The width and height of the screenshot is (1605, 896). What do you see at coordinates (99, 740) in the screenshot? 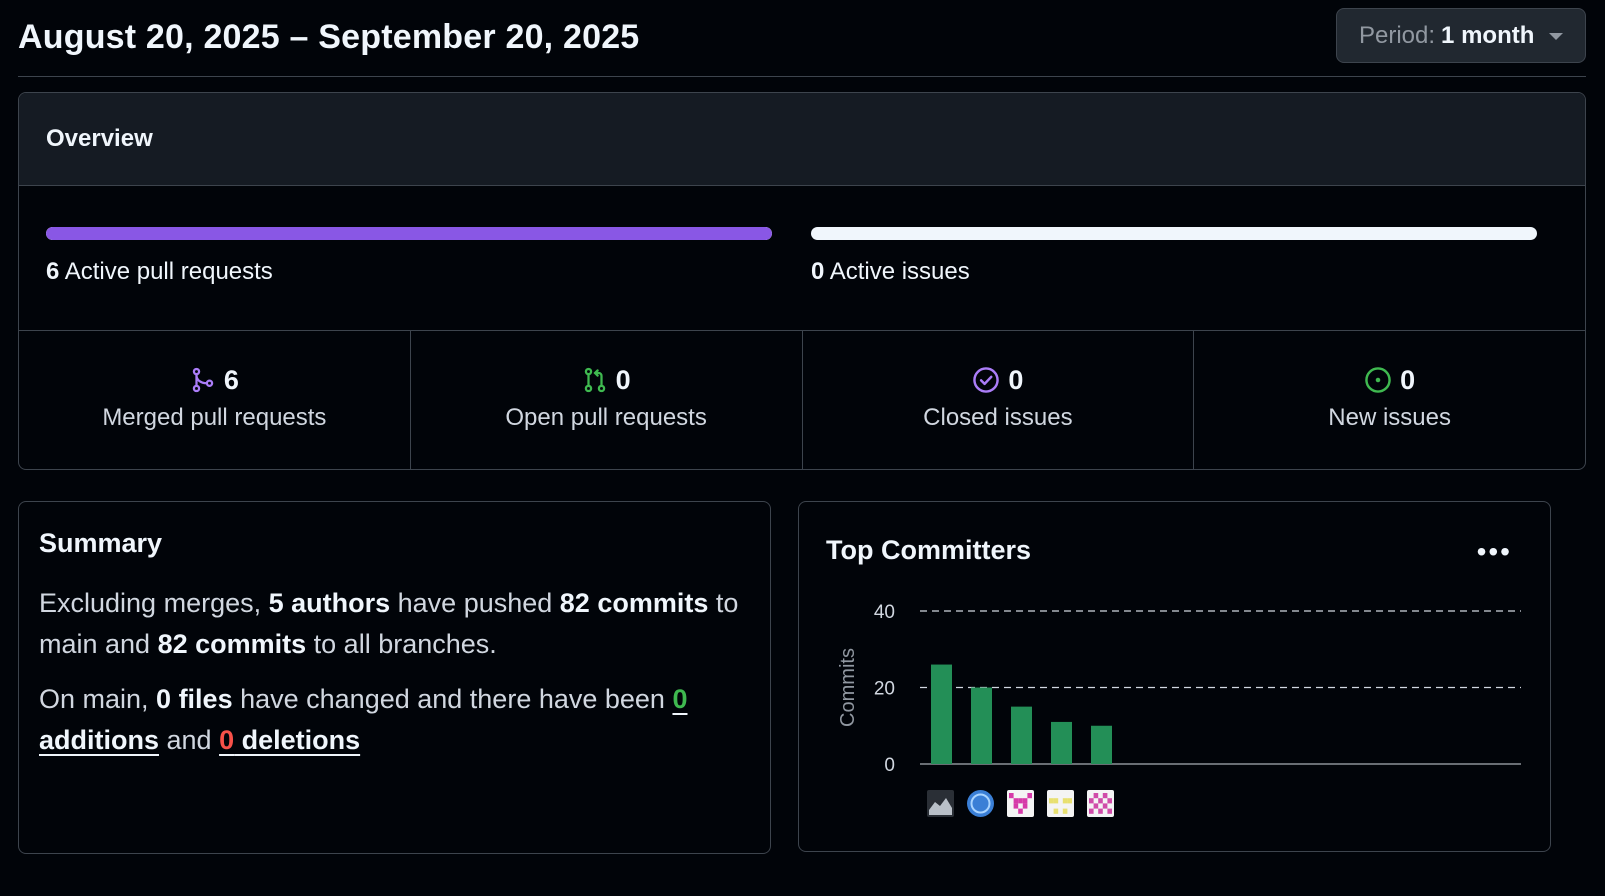
I see `additions-word: additions` at bounding box center [99, 740].